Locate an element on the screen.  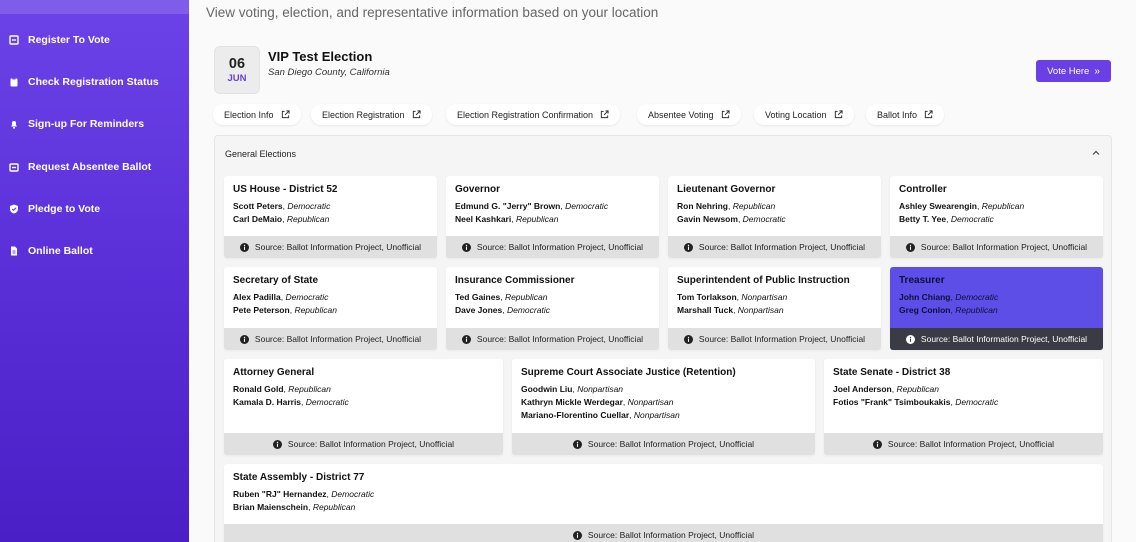
sidebar-item-label: Sign-up For Reminders is located at coordinates (86, 124).